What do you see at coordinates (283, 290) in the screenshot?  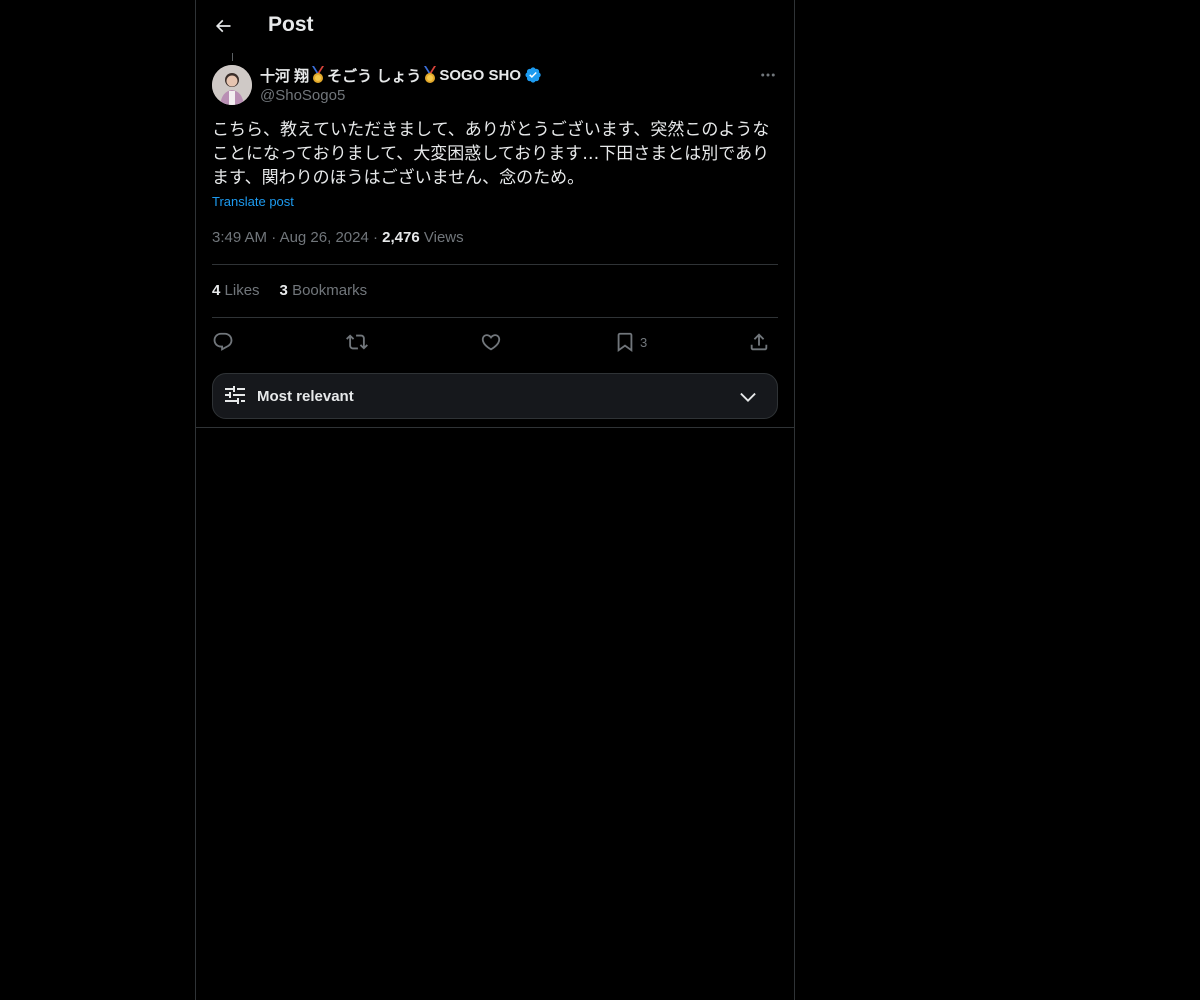 I see `bookmarks-count: 3` at bounding box center [283, 290].